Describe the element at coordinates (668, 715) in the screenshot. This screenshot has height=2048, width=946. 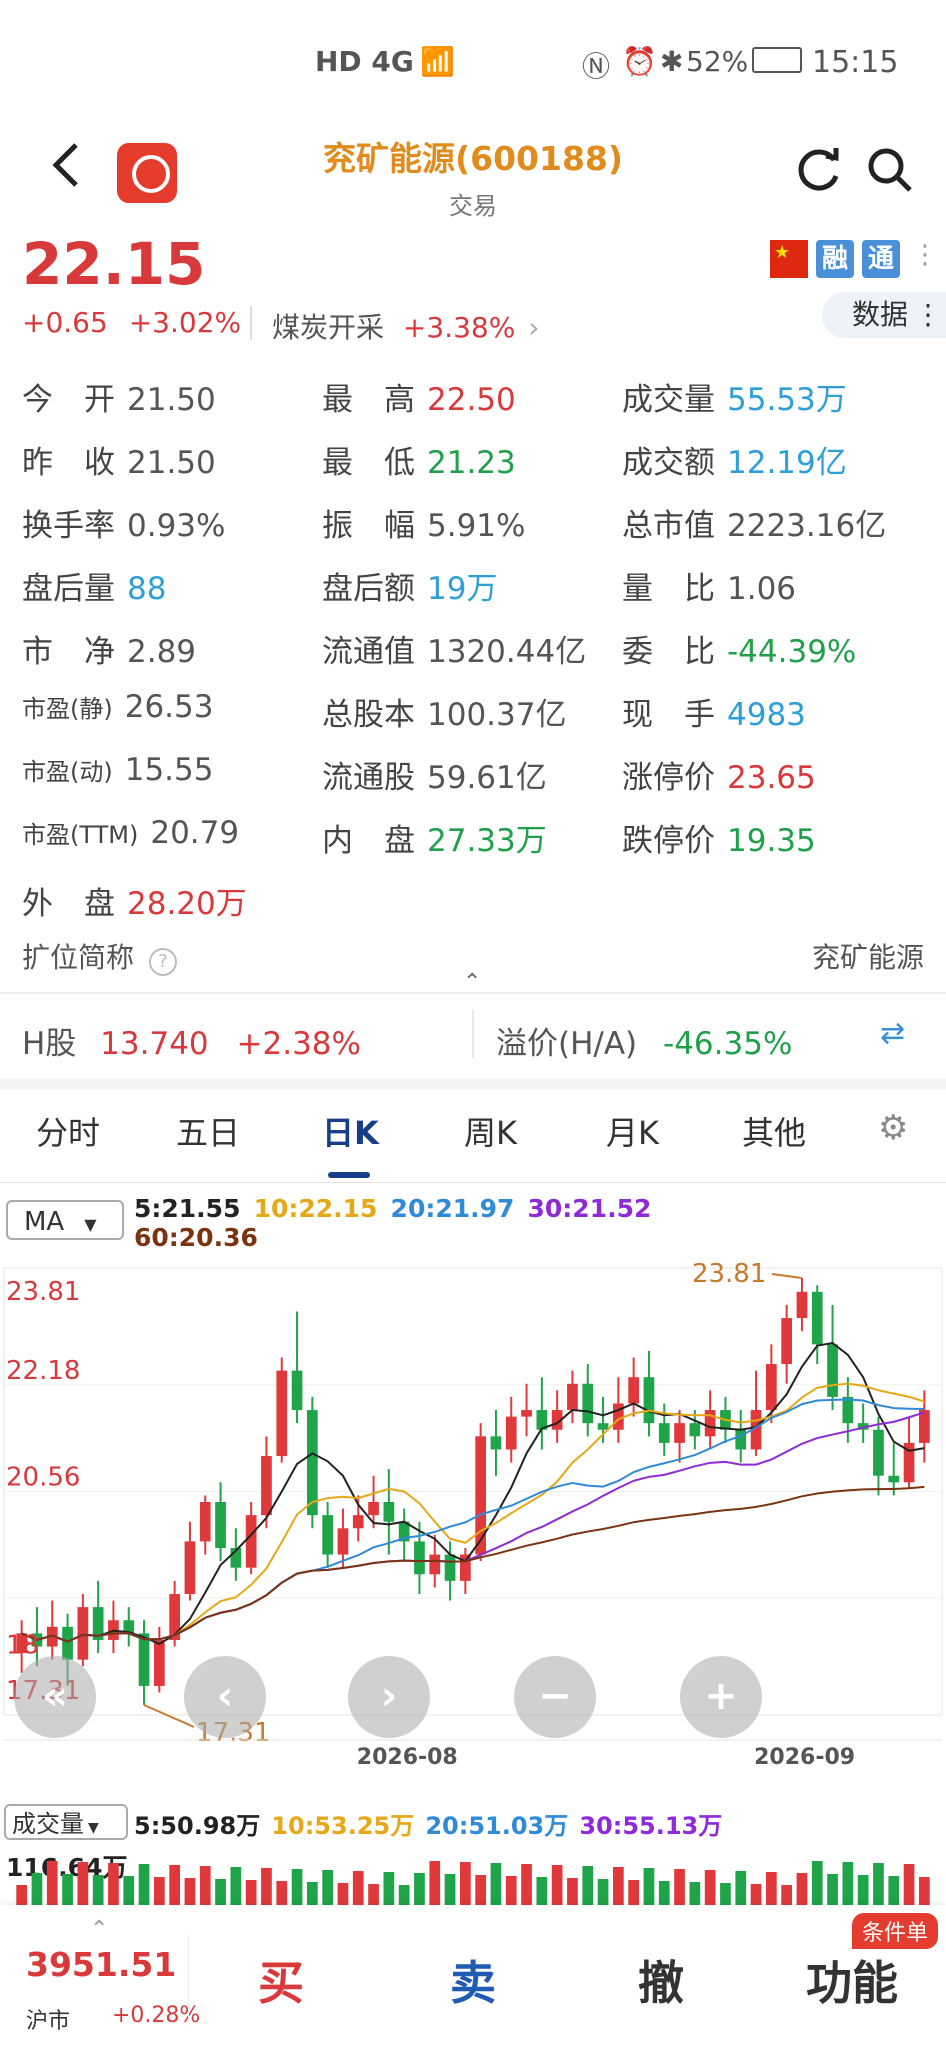
I see `quote-field-label: 现 手` at that location.